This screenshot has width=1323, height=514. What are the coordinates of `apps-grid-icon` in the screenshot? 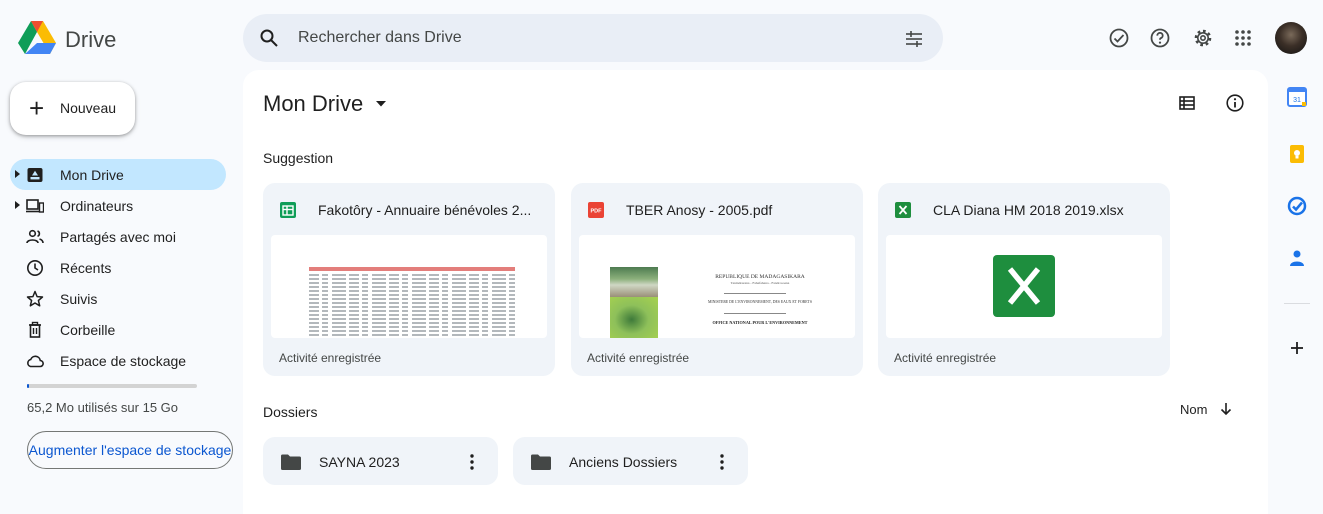 It's located at (1243, 38).